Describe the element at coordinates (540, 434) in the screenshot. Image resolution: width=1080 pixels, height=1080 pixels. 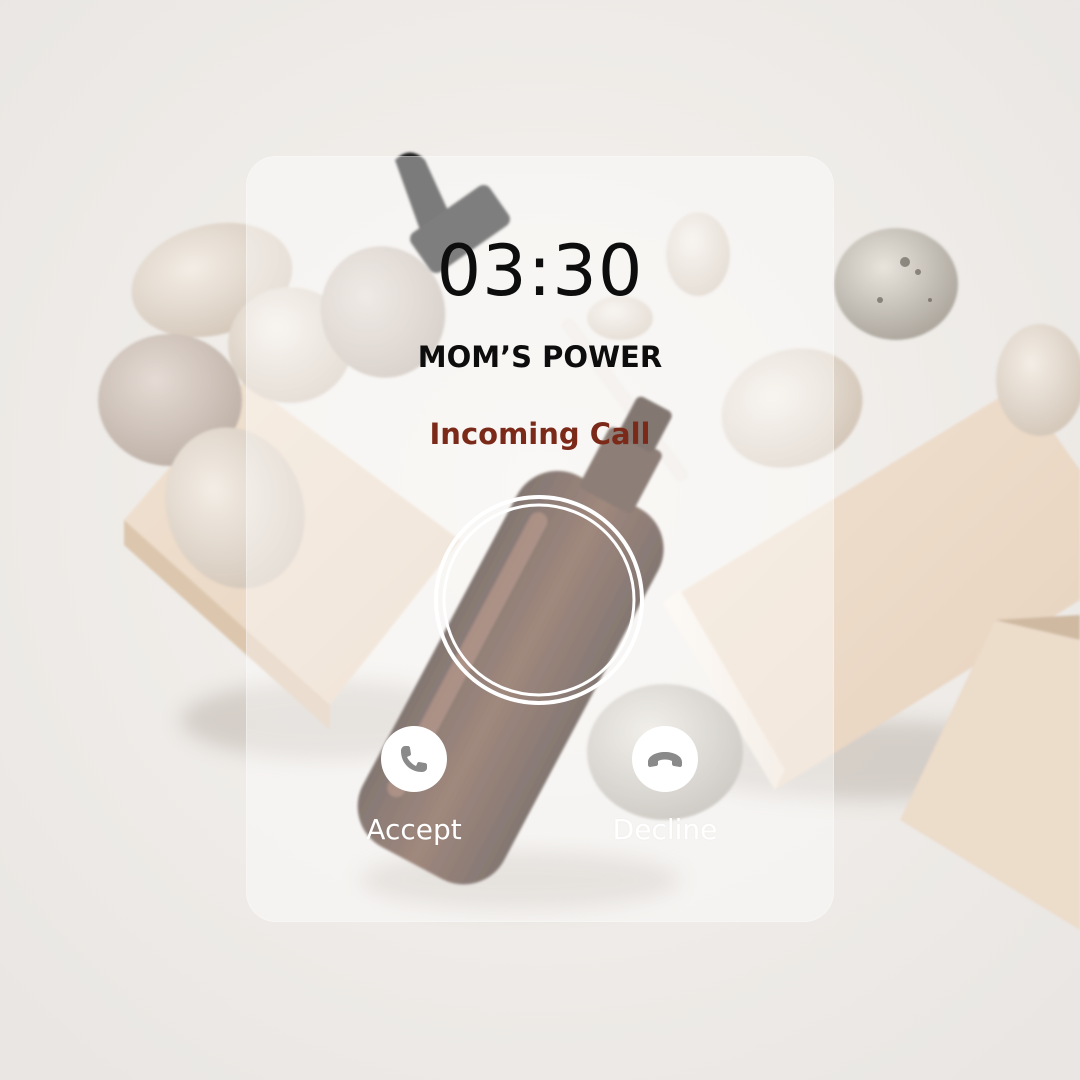
I see `call-status: Incoming Call` at that location.